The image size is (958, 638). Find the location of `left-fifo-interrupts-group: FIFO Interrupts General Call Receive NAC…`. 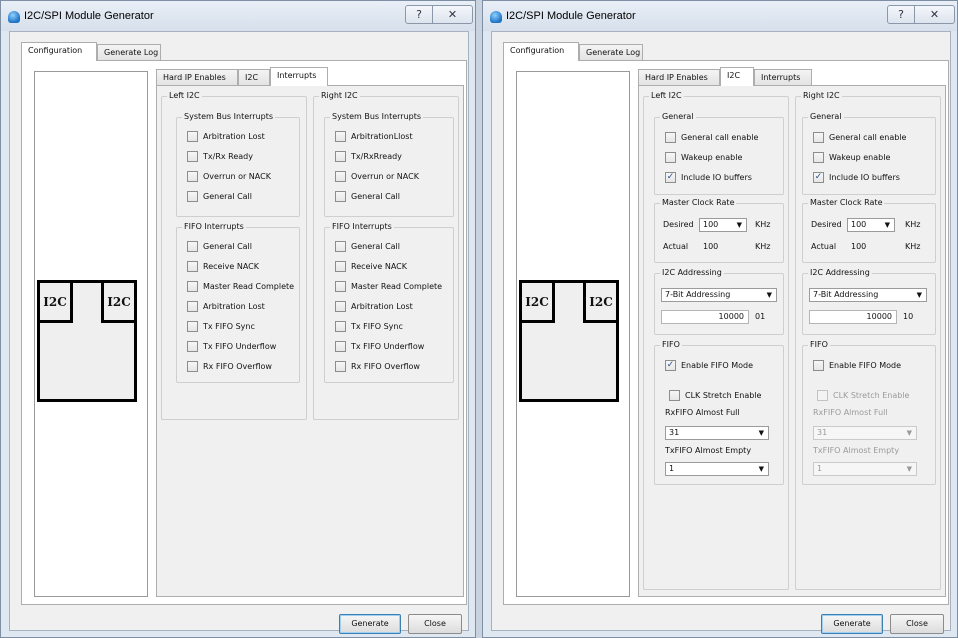

left-fifo-interrupts-group: FIFO Interrupts General Call Receive NAC… is located at coordinates (238, 302).